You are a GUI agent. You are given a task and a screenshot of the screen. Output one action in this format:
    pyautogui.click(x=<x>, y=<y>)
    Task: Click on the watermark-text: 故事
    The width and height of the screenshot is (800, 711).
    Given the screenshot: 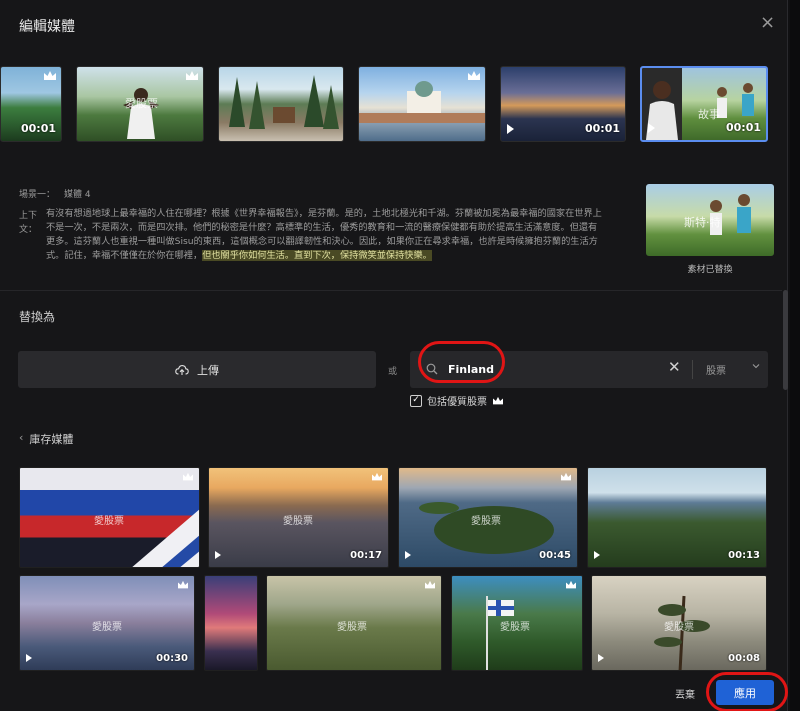 What is the action you would take?
    pyautogui.click(x=709, y=114)
    